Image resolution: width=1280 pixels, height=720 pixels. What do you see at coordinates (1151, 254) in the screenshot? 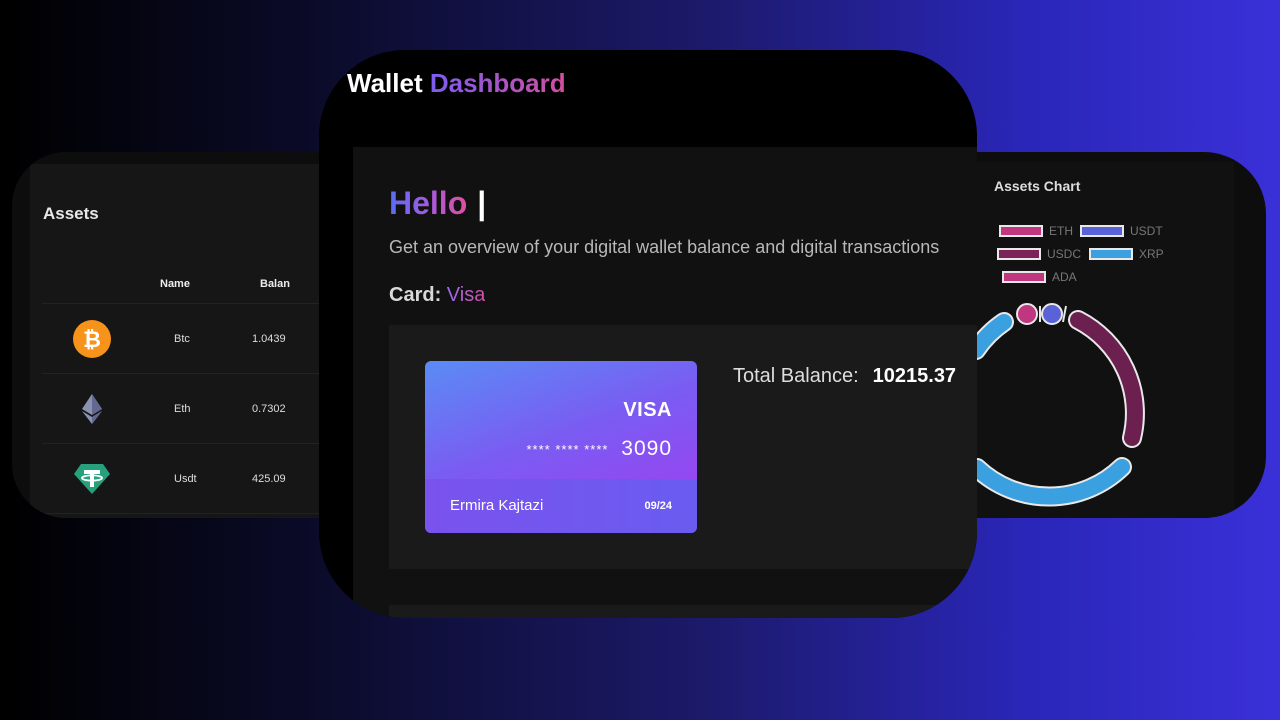
I see `legend-label: XRP` at bounding box center [1151, 254].